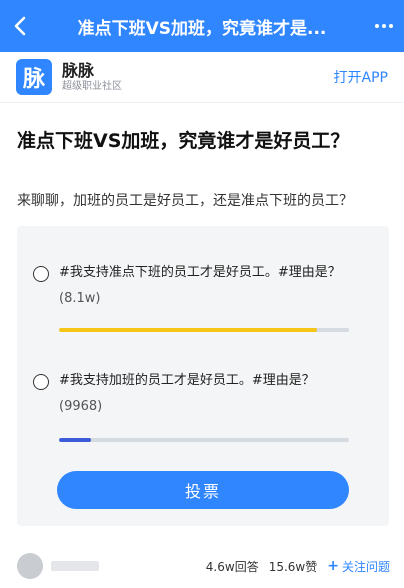 This screenshot has width=404, height=588. I want to click on plus-icon: +, so click(333, 566).